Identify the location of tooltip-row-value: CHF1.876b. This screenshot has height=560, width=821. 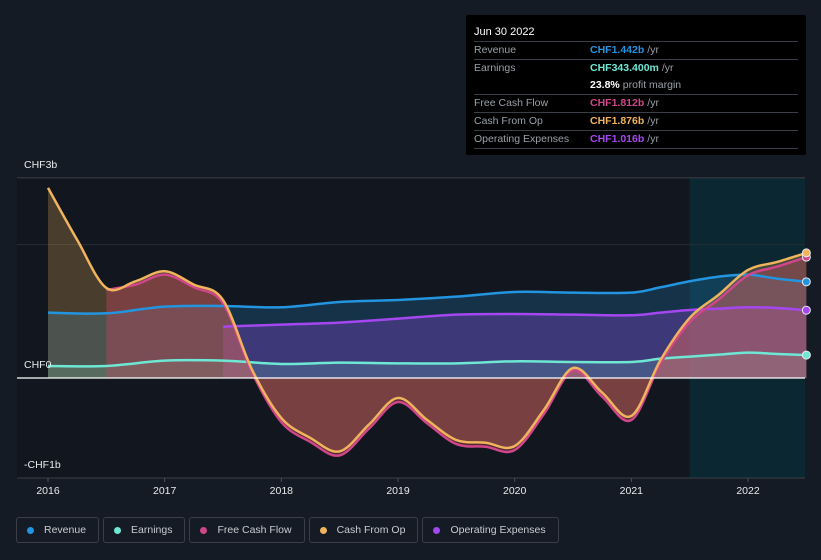
(617, 121).